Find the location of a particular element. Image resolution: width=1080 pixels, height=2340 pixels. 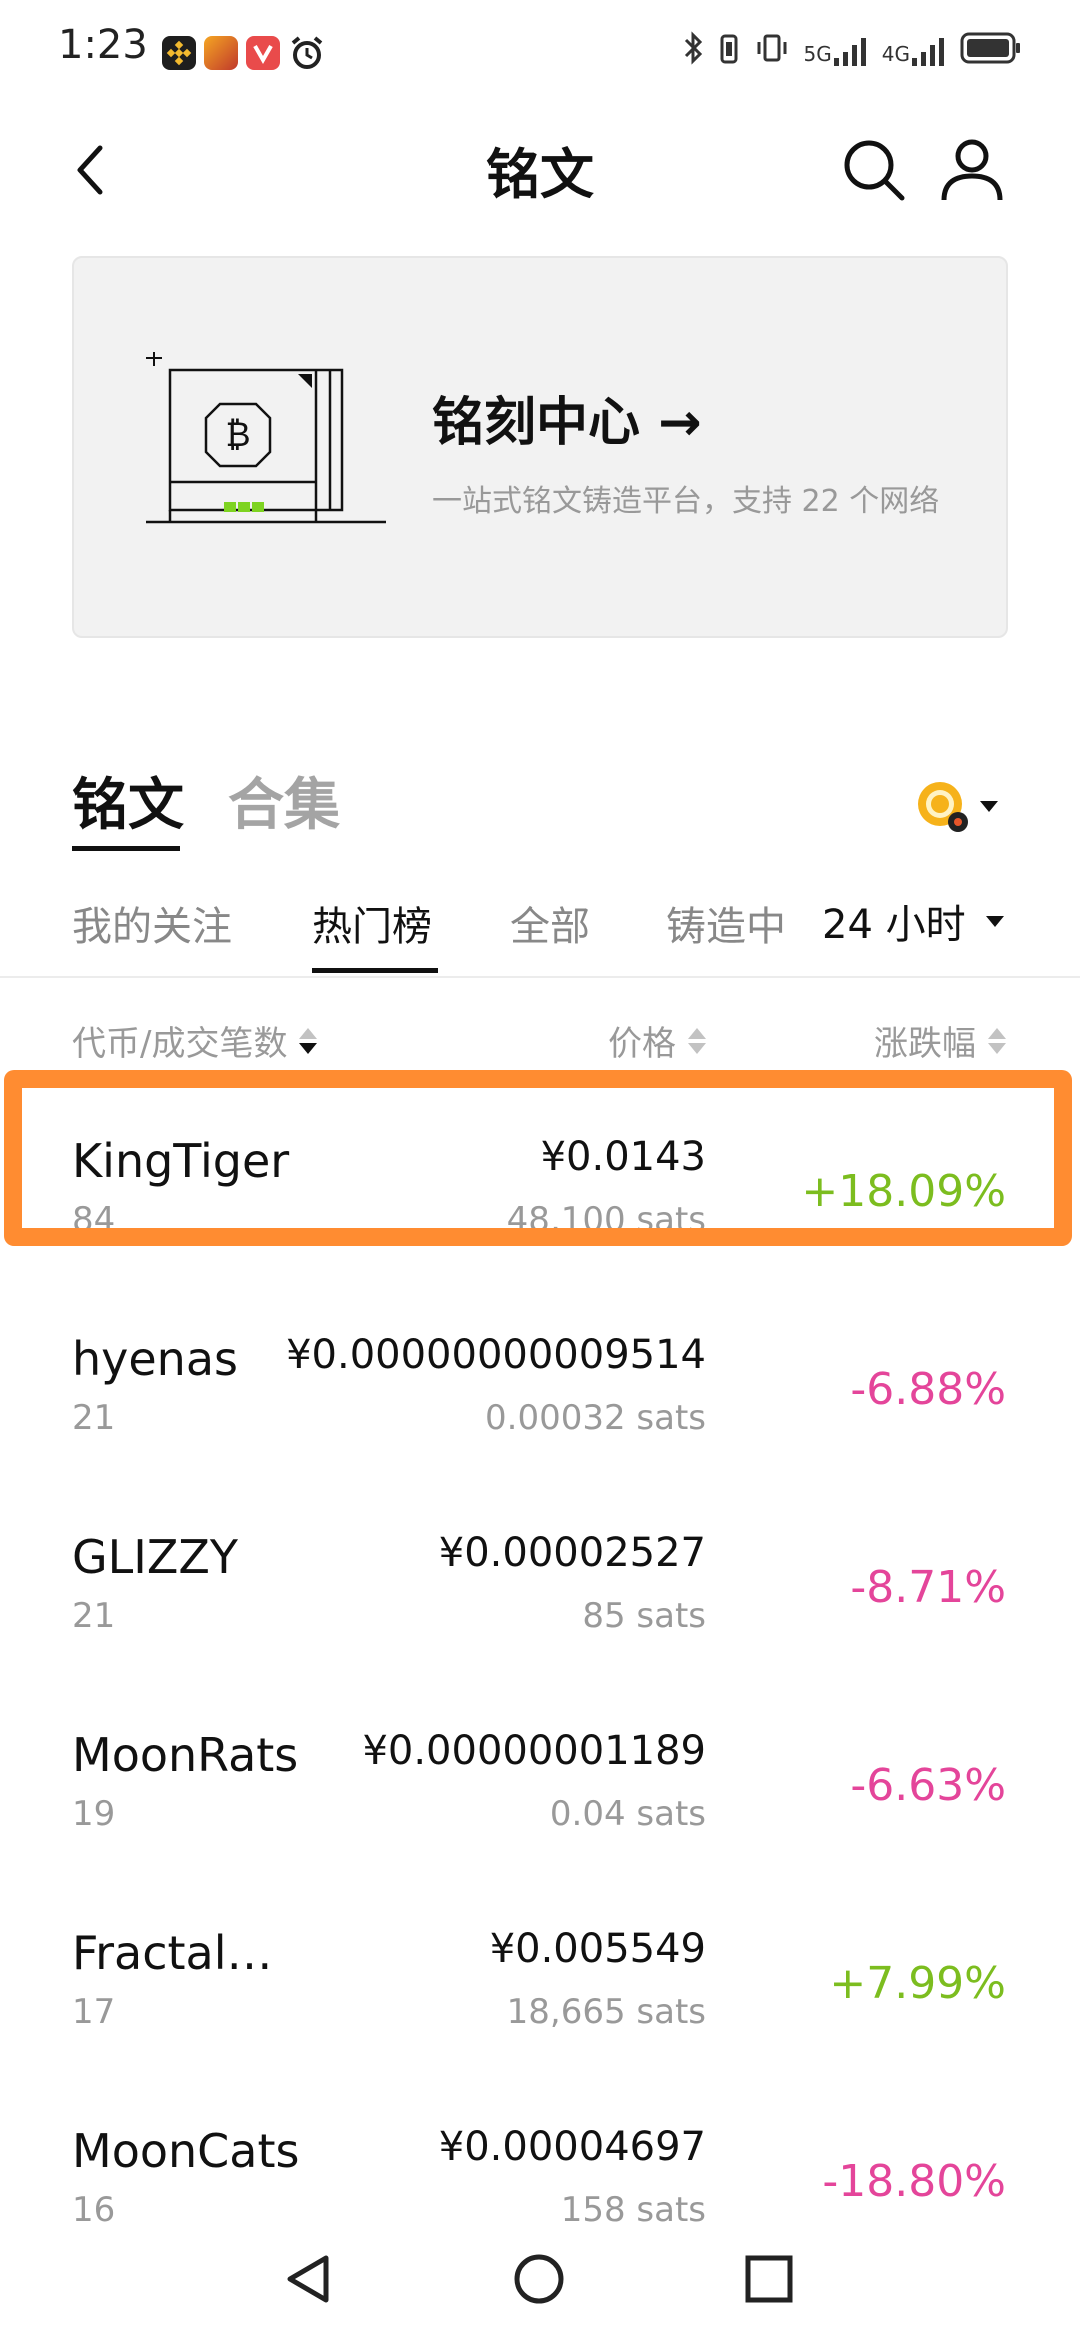

bluetooth-icon is located at coordinates (693, 51).